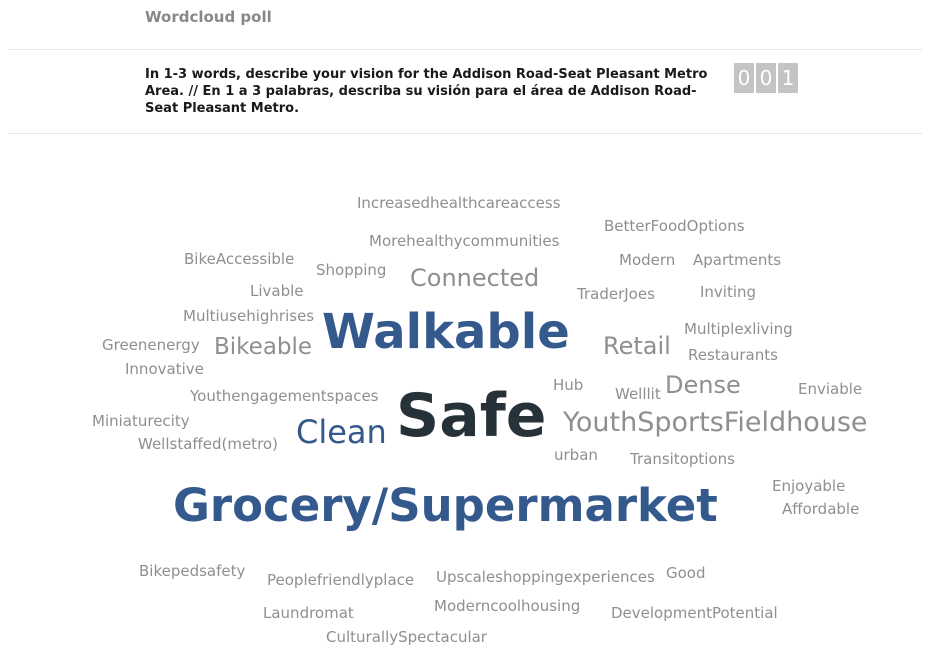  What do you see at coordinates (738, 329) in the screenshot?
I see `word-multiplexliving: Multiplexliving` at bounding box center [738, 329].